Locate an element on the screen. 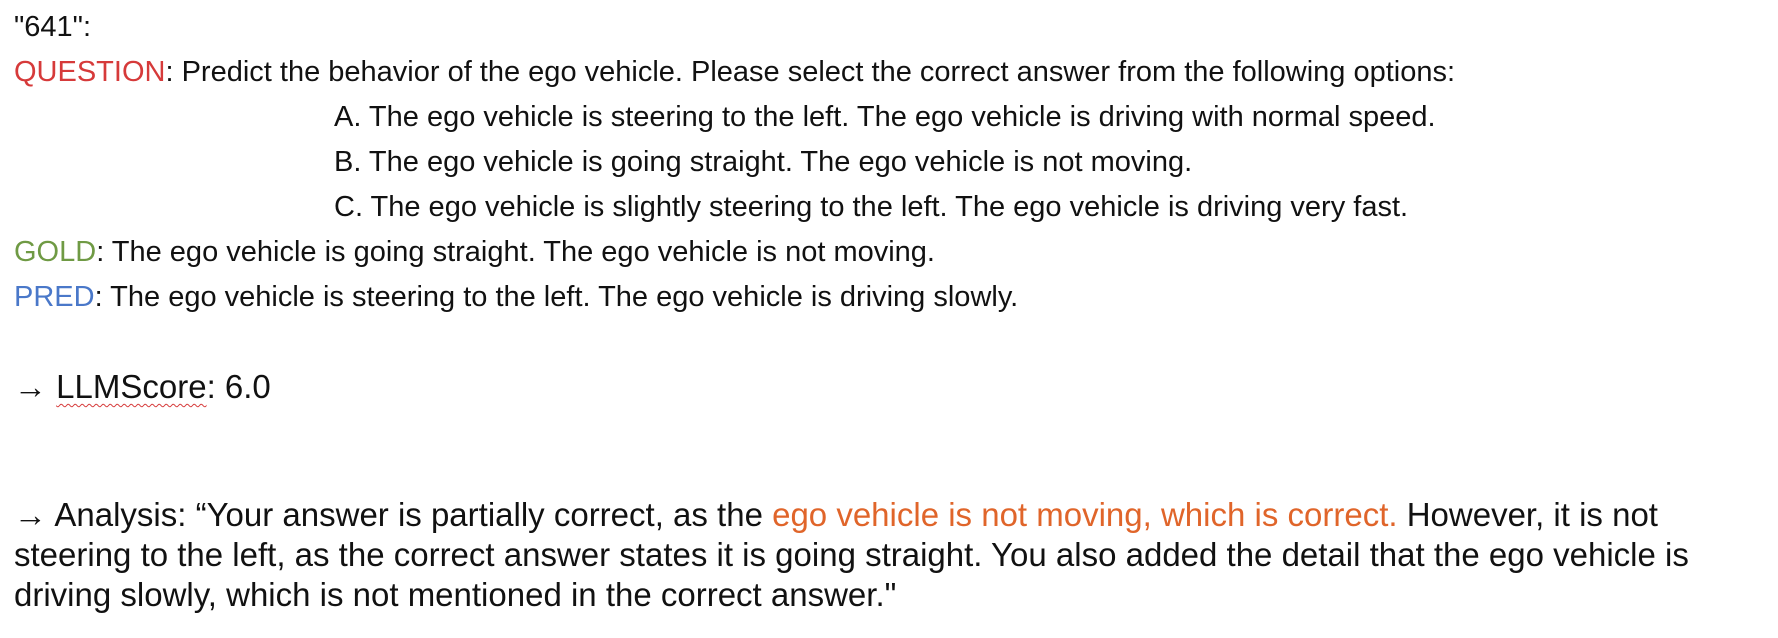 The height and width of the screenshot is (638, 1778). llm-score-label: LLMScore is located at coordinates (131, 386).